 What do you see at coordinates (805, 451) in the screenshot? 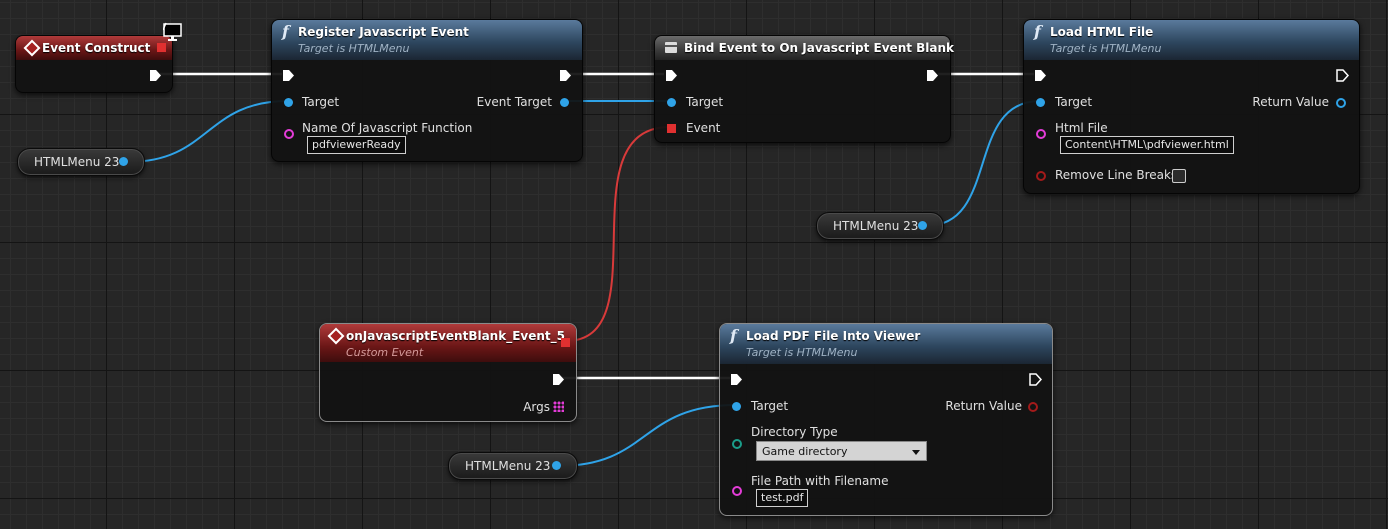
I see `directory-type-value: Game directory` at bounding box center [805, 451].